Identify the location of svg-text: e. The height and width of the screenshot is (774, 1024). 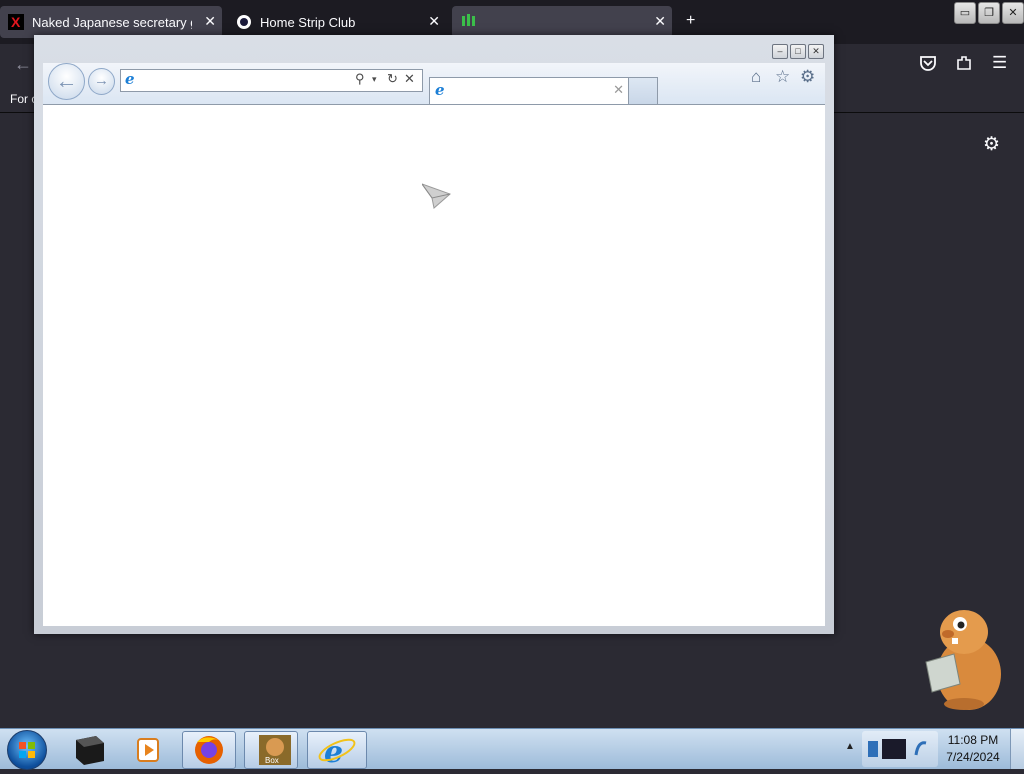
(333, 751).